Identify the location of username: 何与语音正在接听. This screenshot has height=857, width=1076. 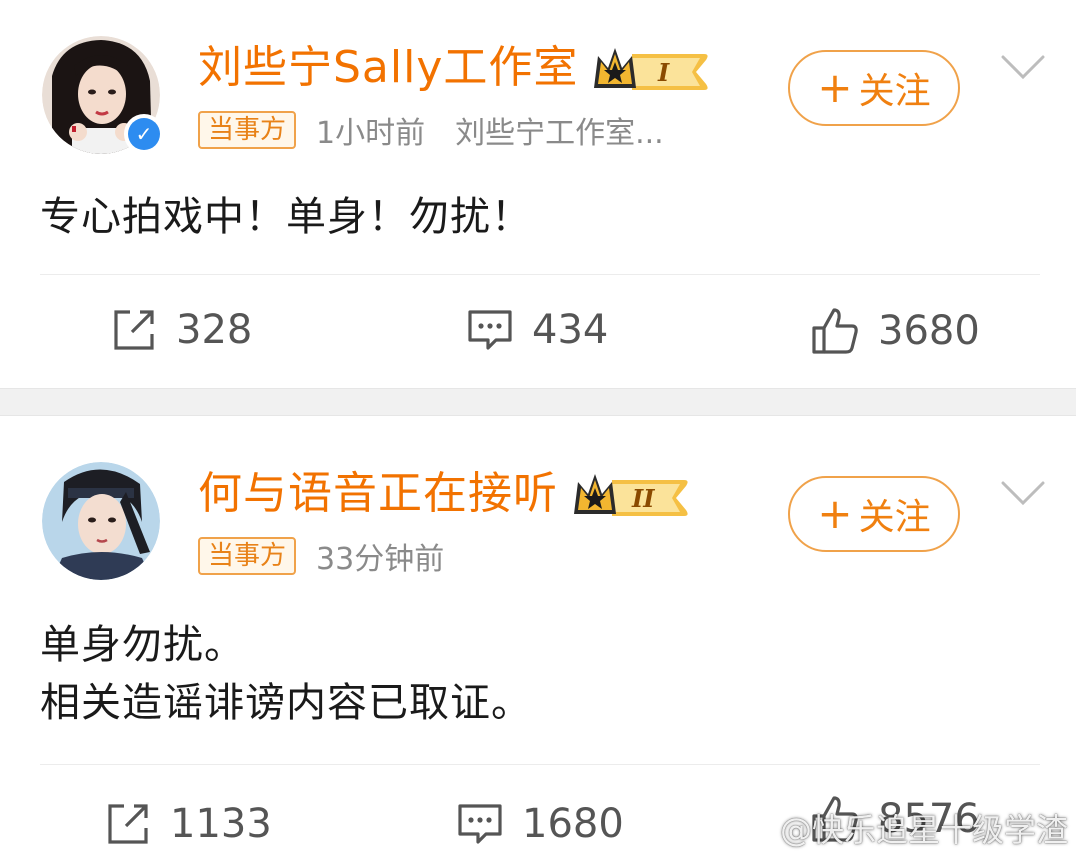
(378, 494).